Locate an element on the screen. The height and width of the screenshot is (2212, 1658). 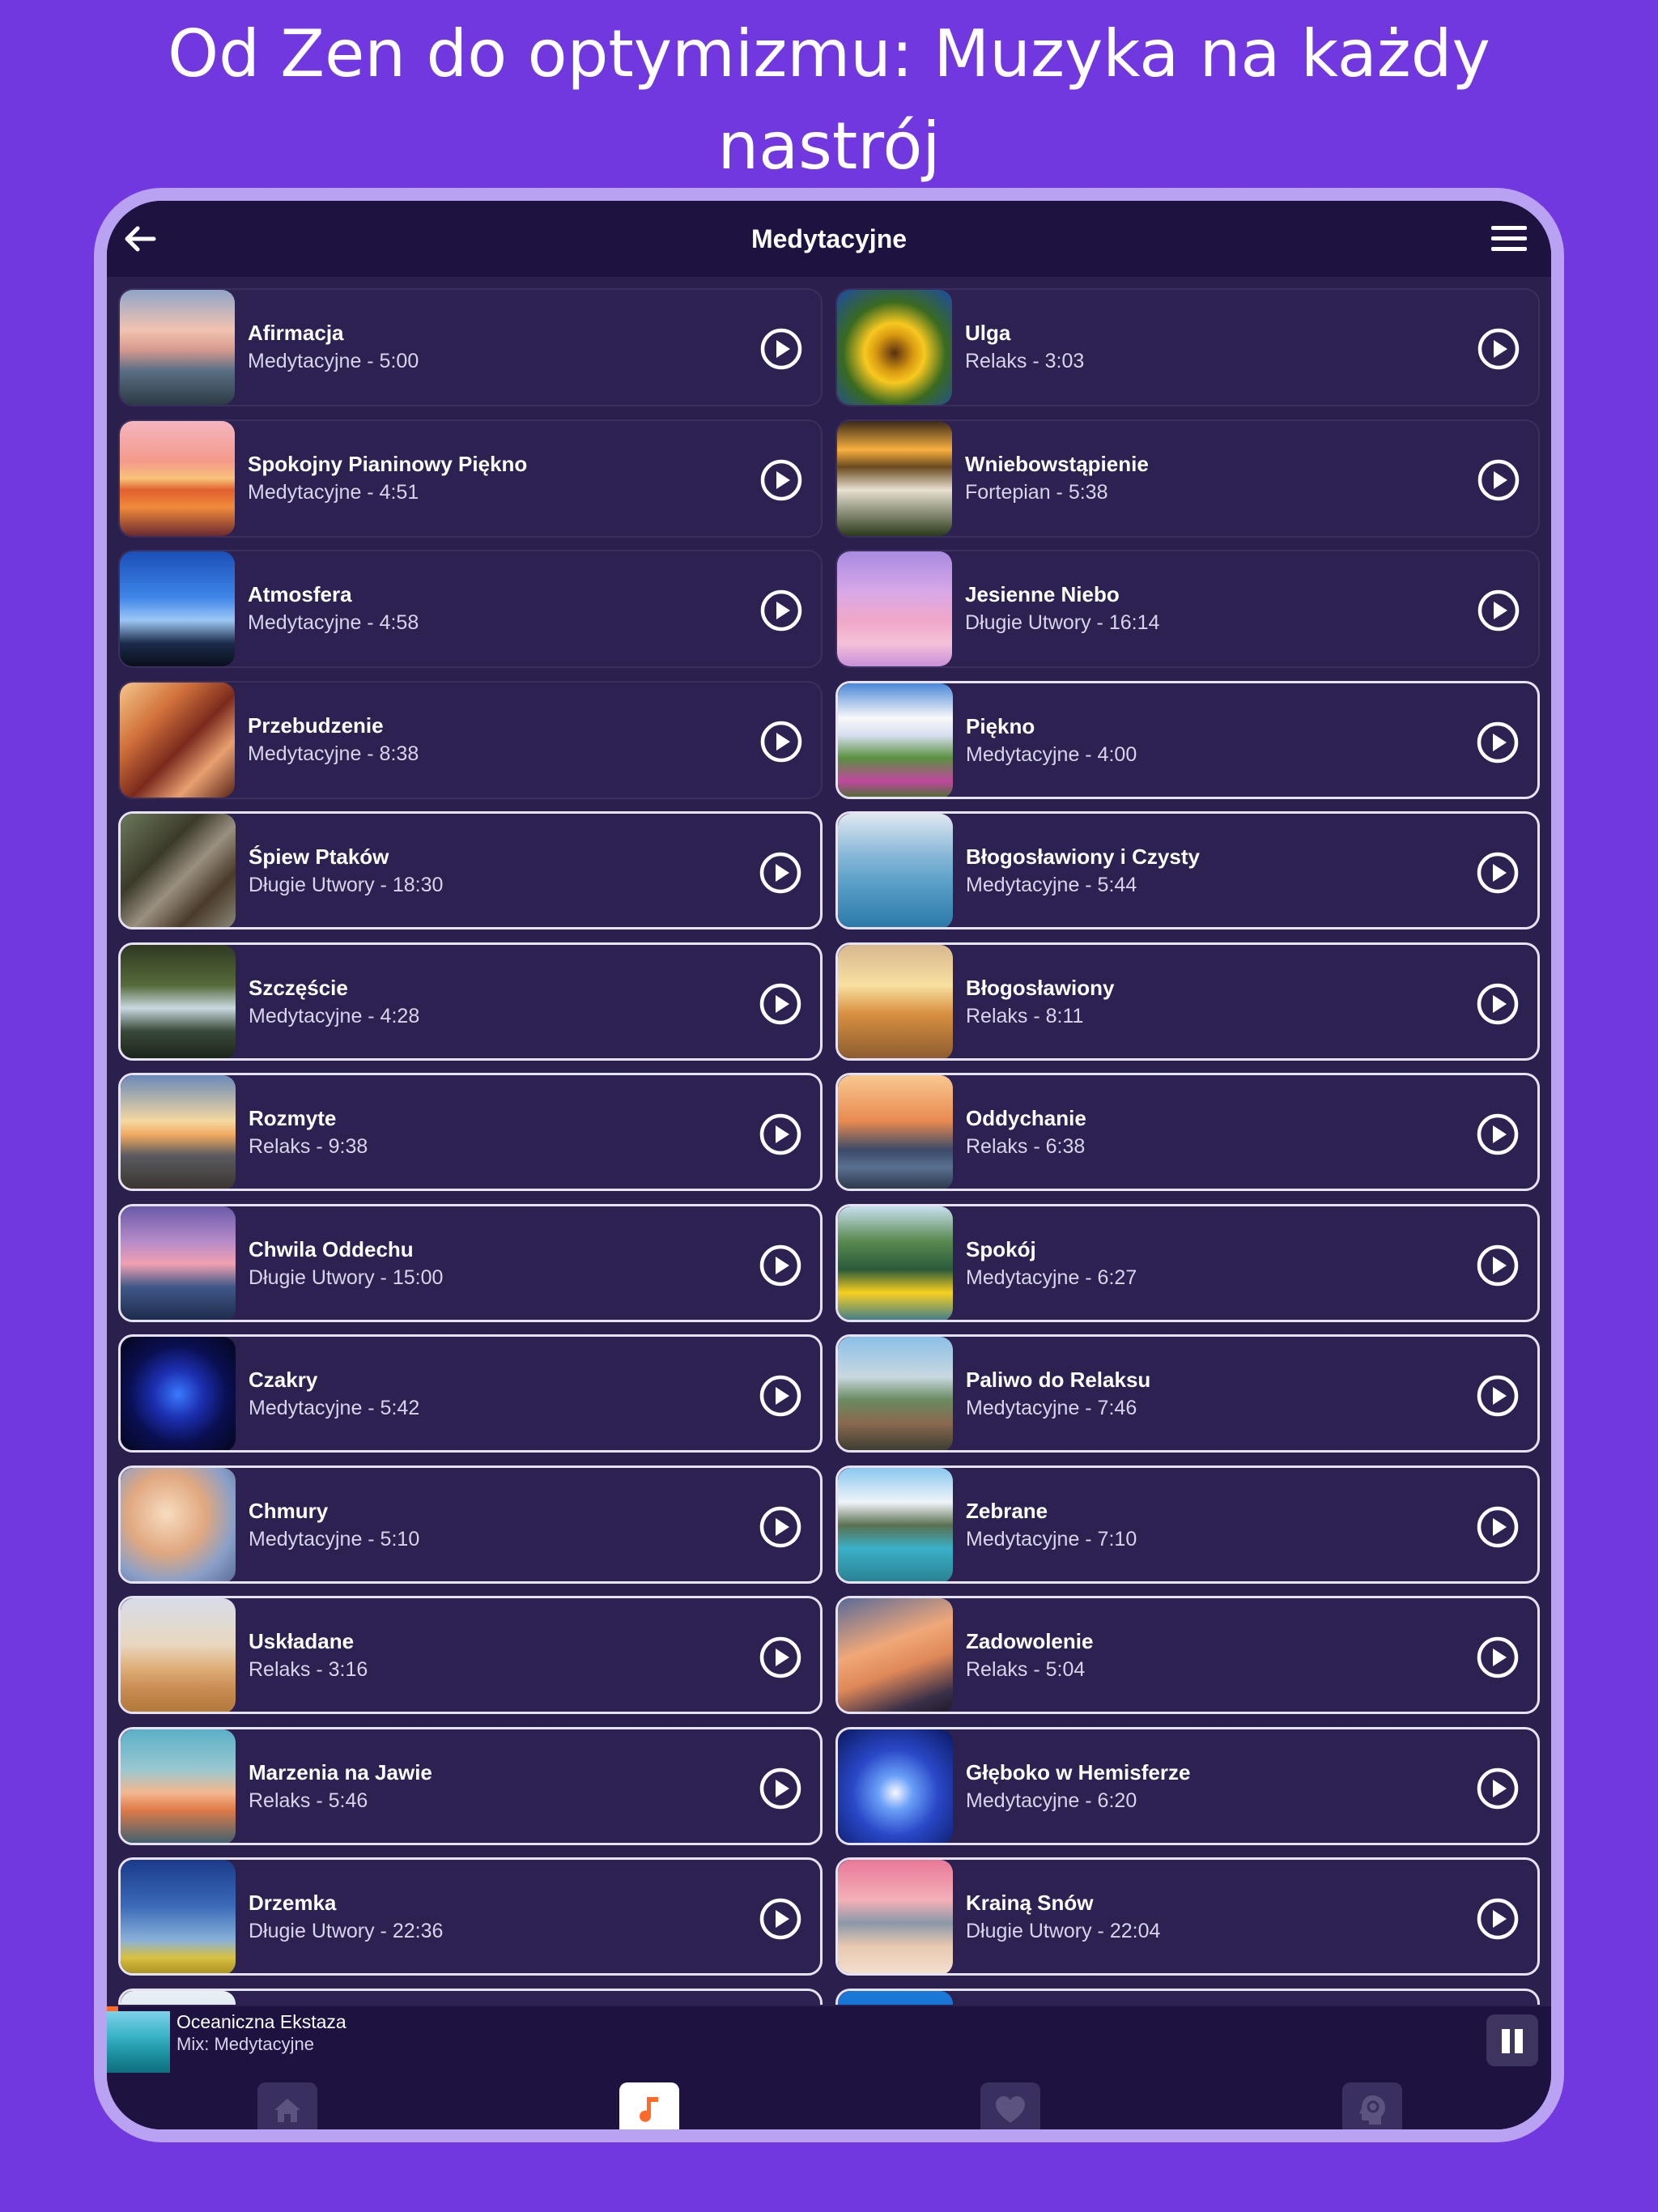
tab-home is located at coordinates (287, 2105).